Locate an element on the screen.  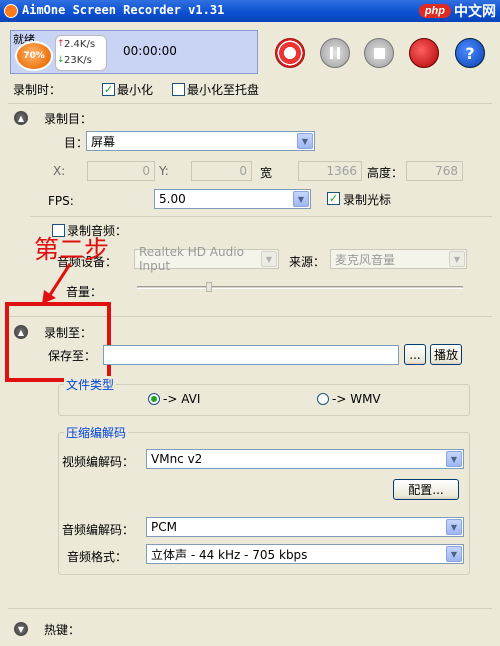
height-label: 高度： is located at coordinates (385, 173).